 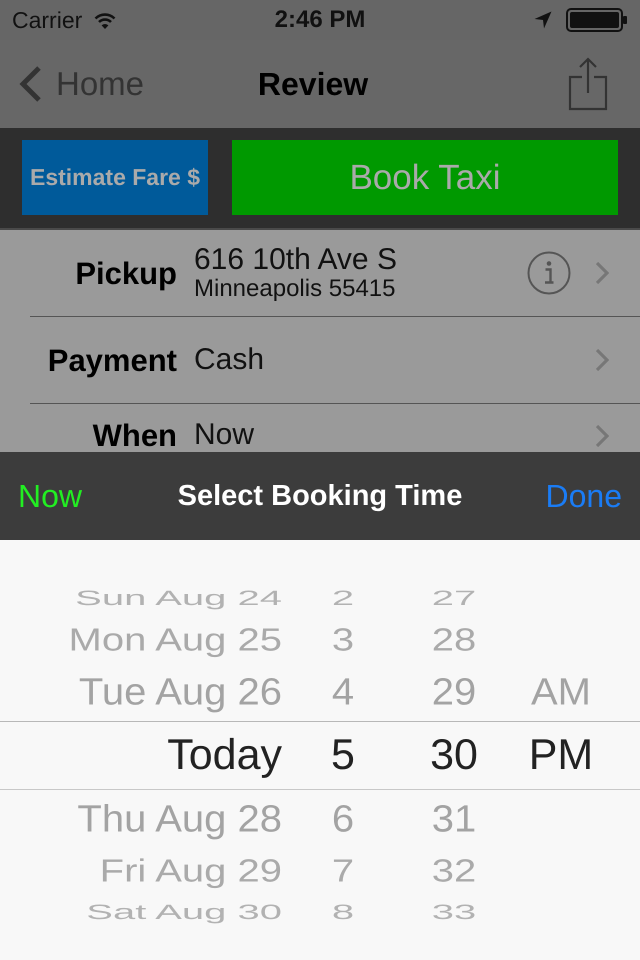 I want to click on picker-option: 28, so click(x=454, y=640).